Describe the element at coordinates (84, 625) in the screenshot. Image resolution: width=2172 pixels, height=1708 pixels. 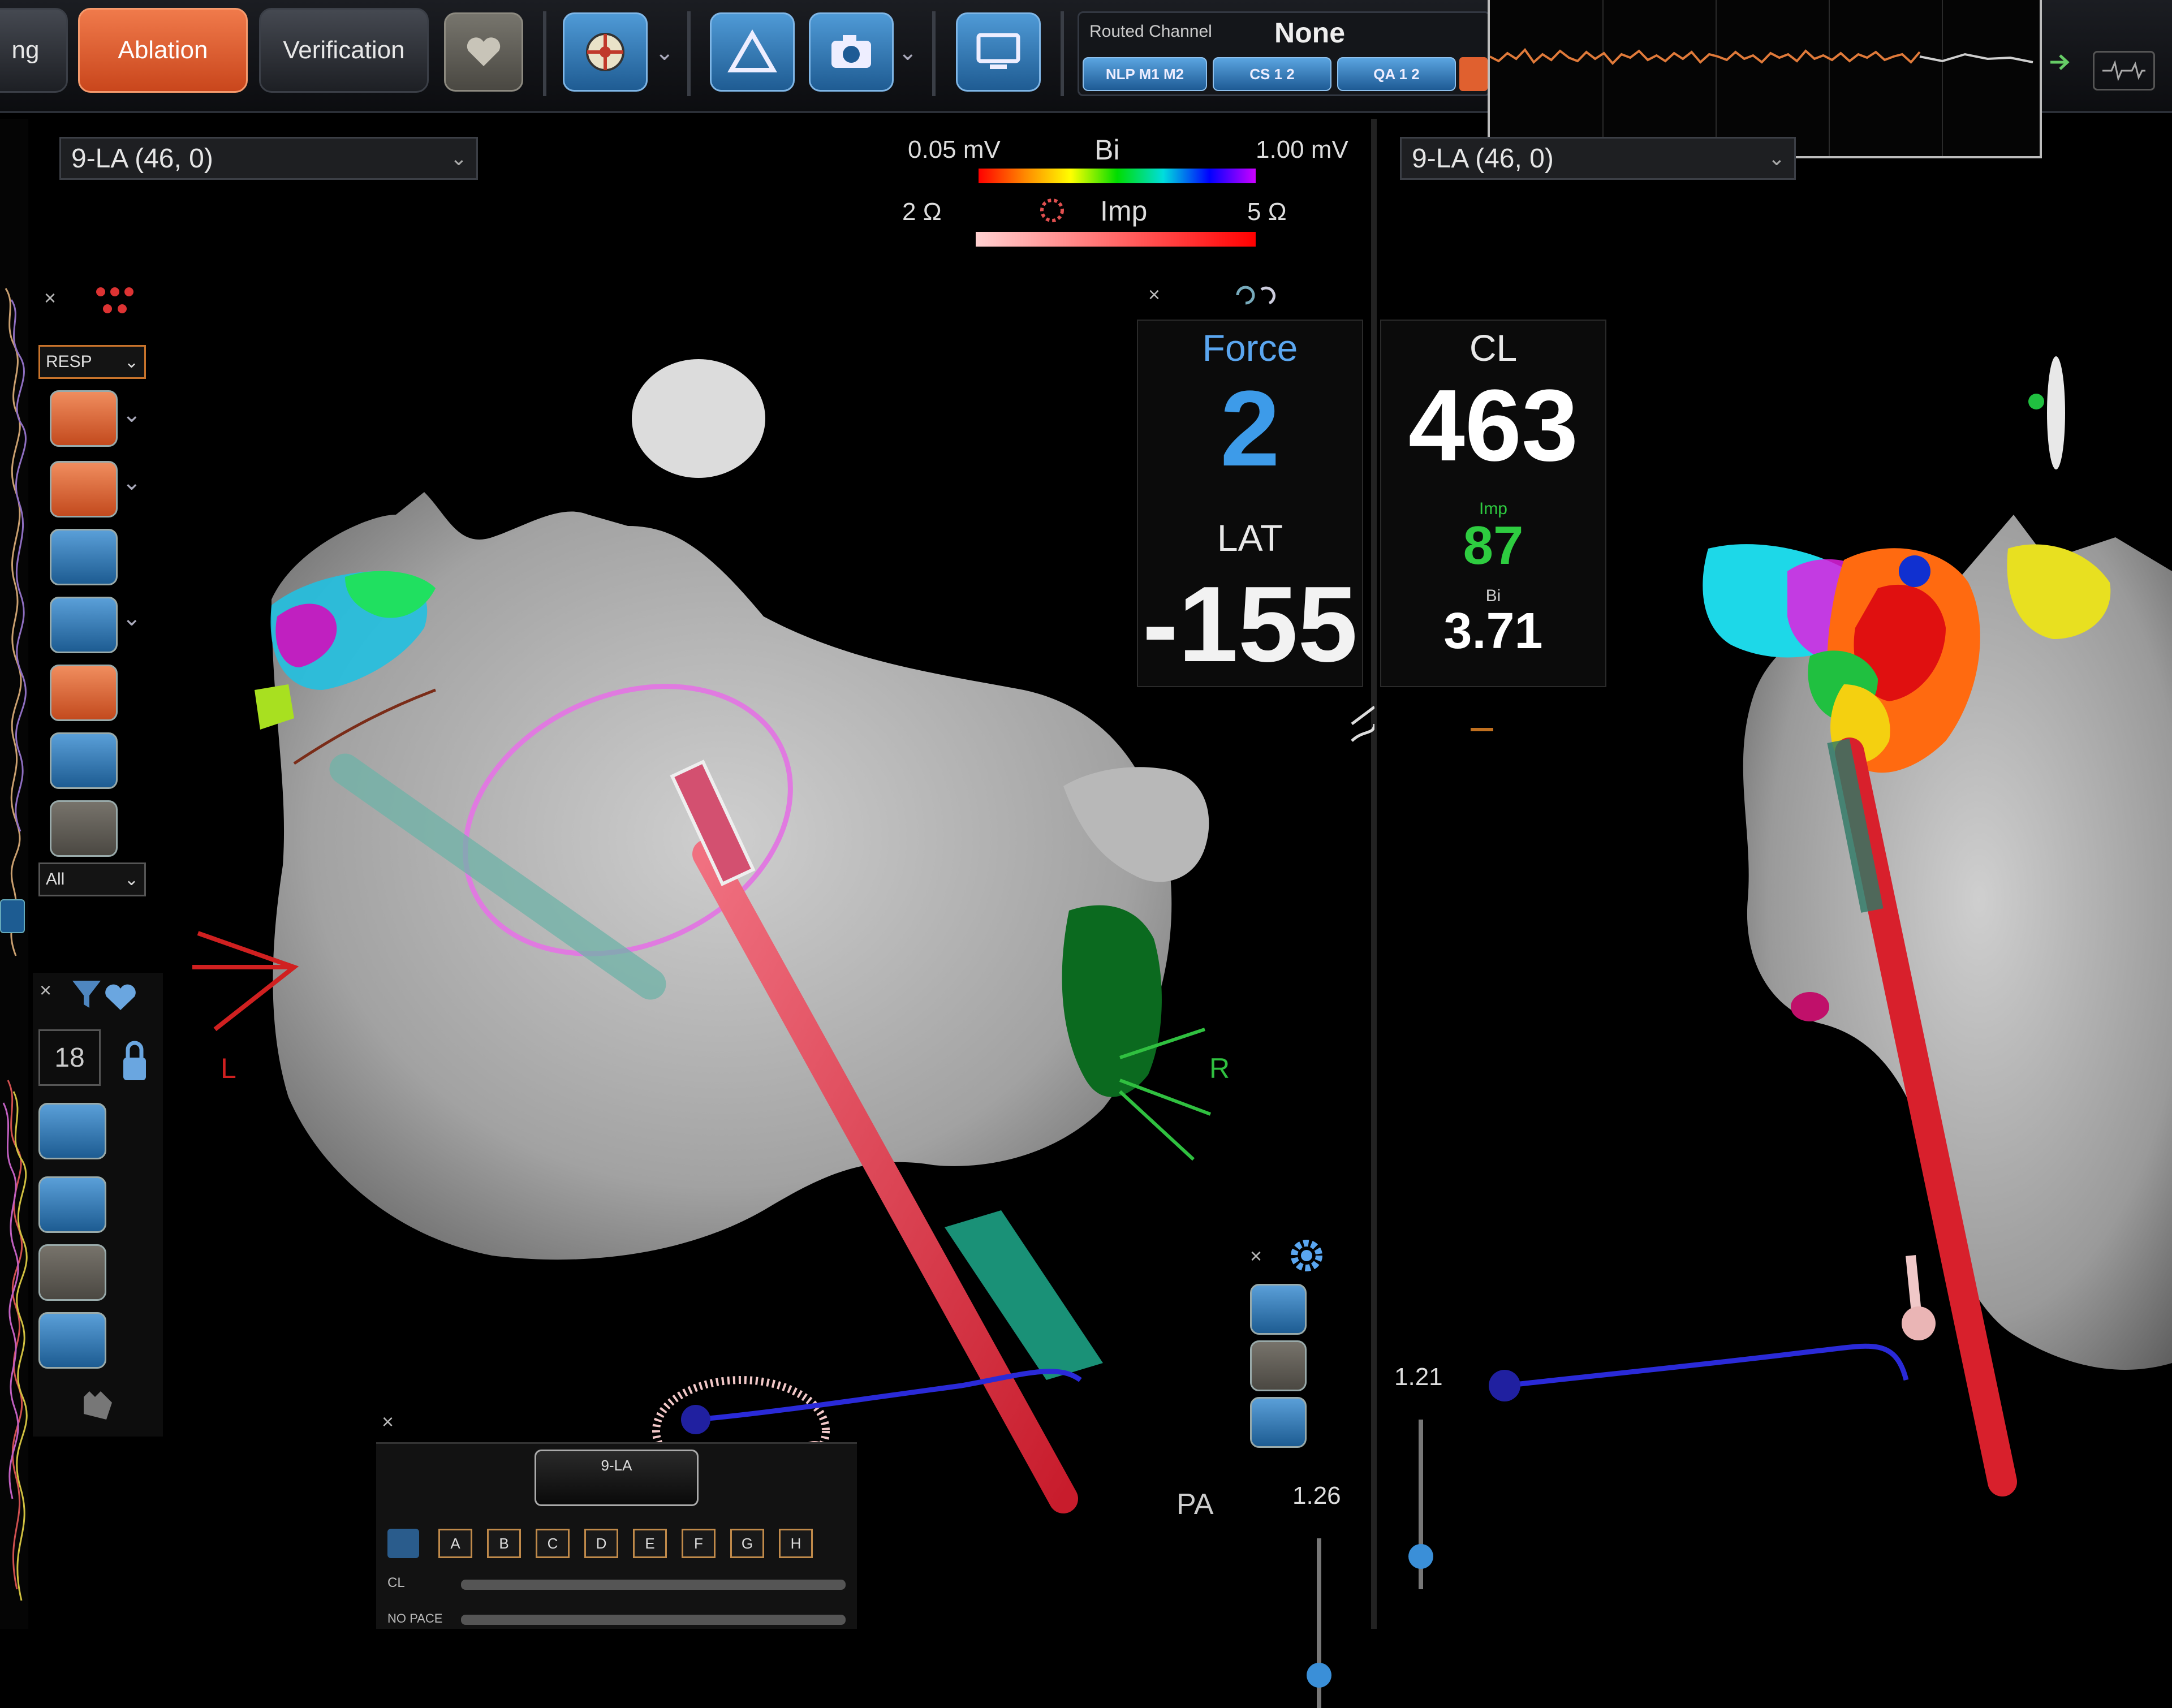
I see `grid-points-button` at that location.